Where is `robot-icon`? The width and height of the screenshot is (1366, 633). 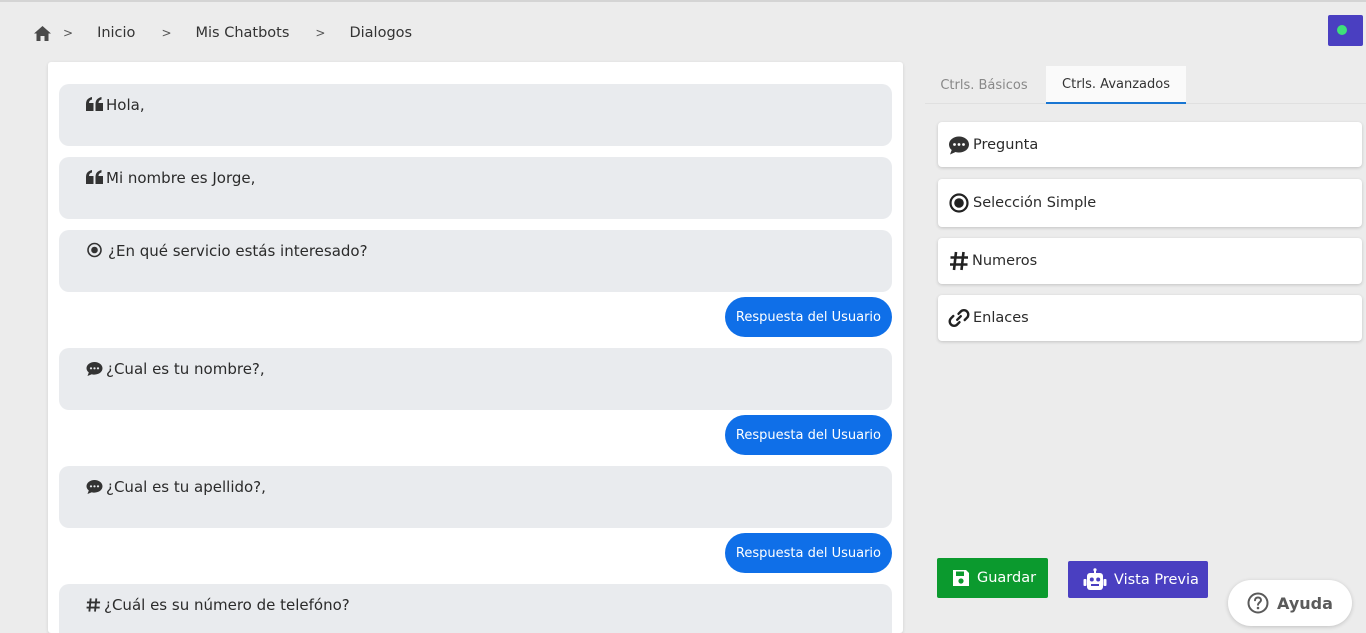
robot-icon is located at coordinates (1095, 578).